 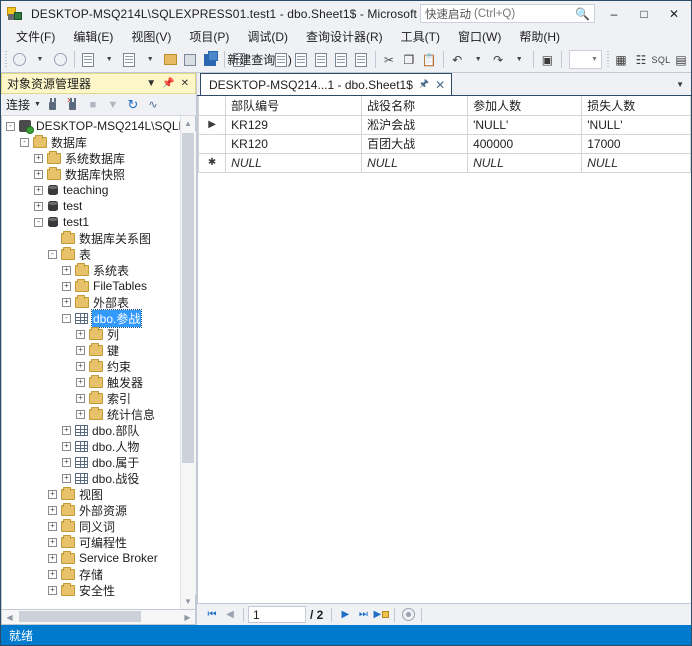 I want to click on object-explorer-hscrollbar: ◀ ▶, so click(x=98, y=617).